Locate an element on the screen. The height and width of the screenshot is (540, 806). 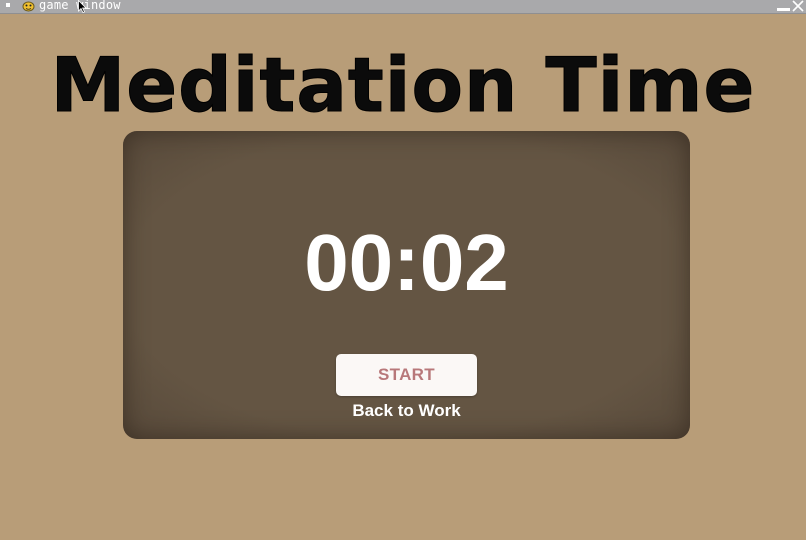
window-titlebar: game window is located at coordinates (403, 7).